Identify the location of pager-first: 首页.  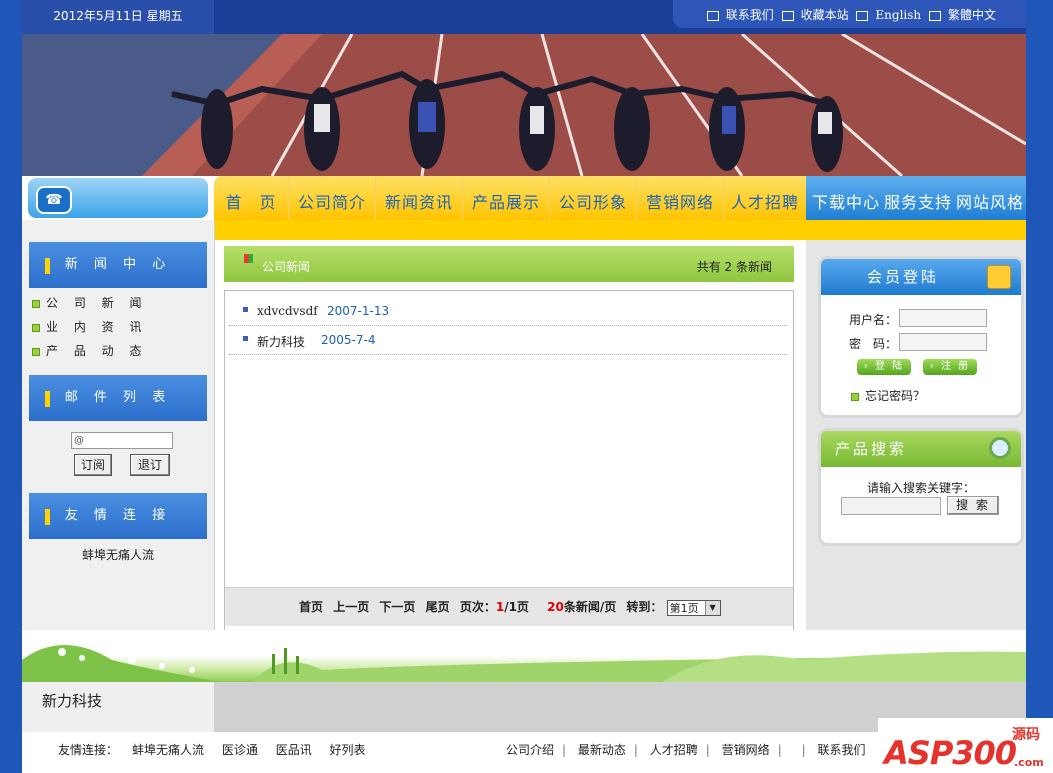
(311, 607).